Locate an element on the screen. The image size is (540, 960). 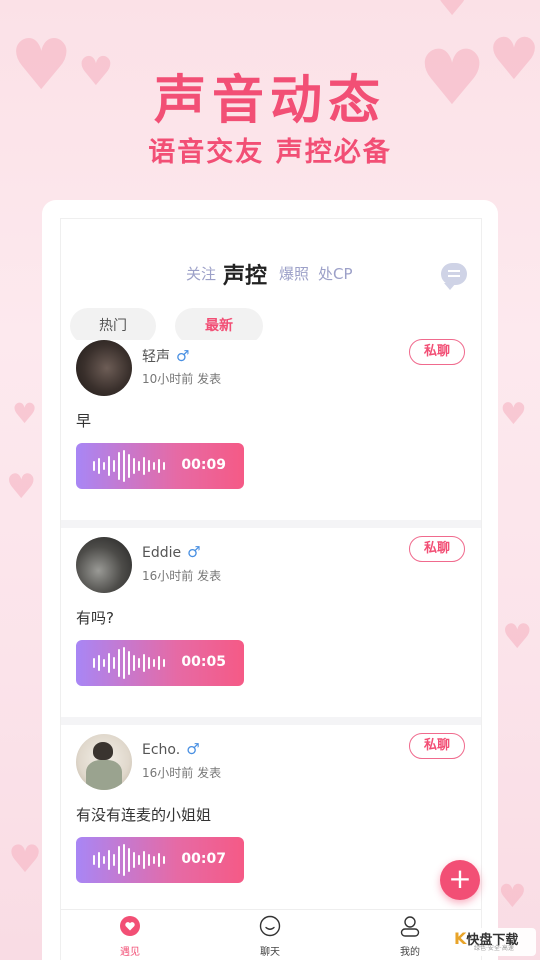
post-author: Eddie ♂ is located at coordinates (171, 552).